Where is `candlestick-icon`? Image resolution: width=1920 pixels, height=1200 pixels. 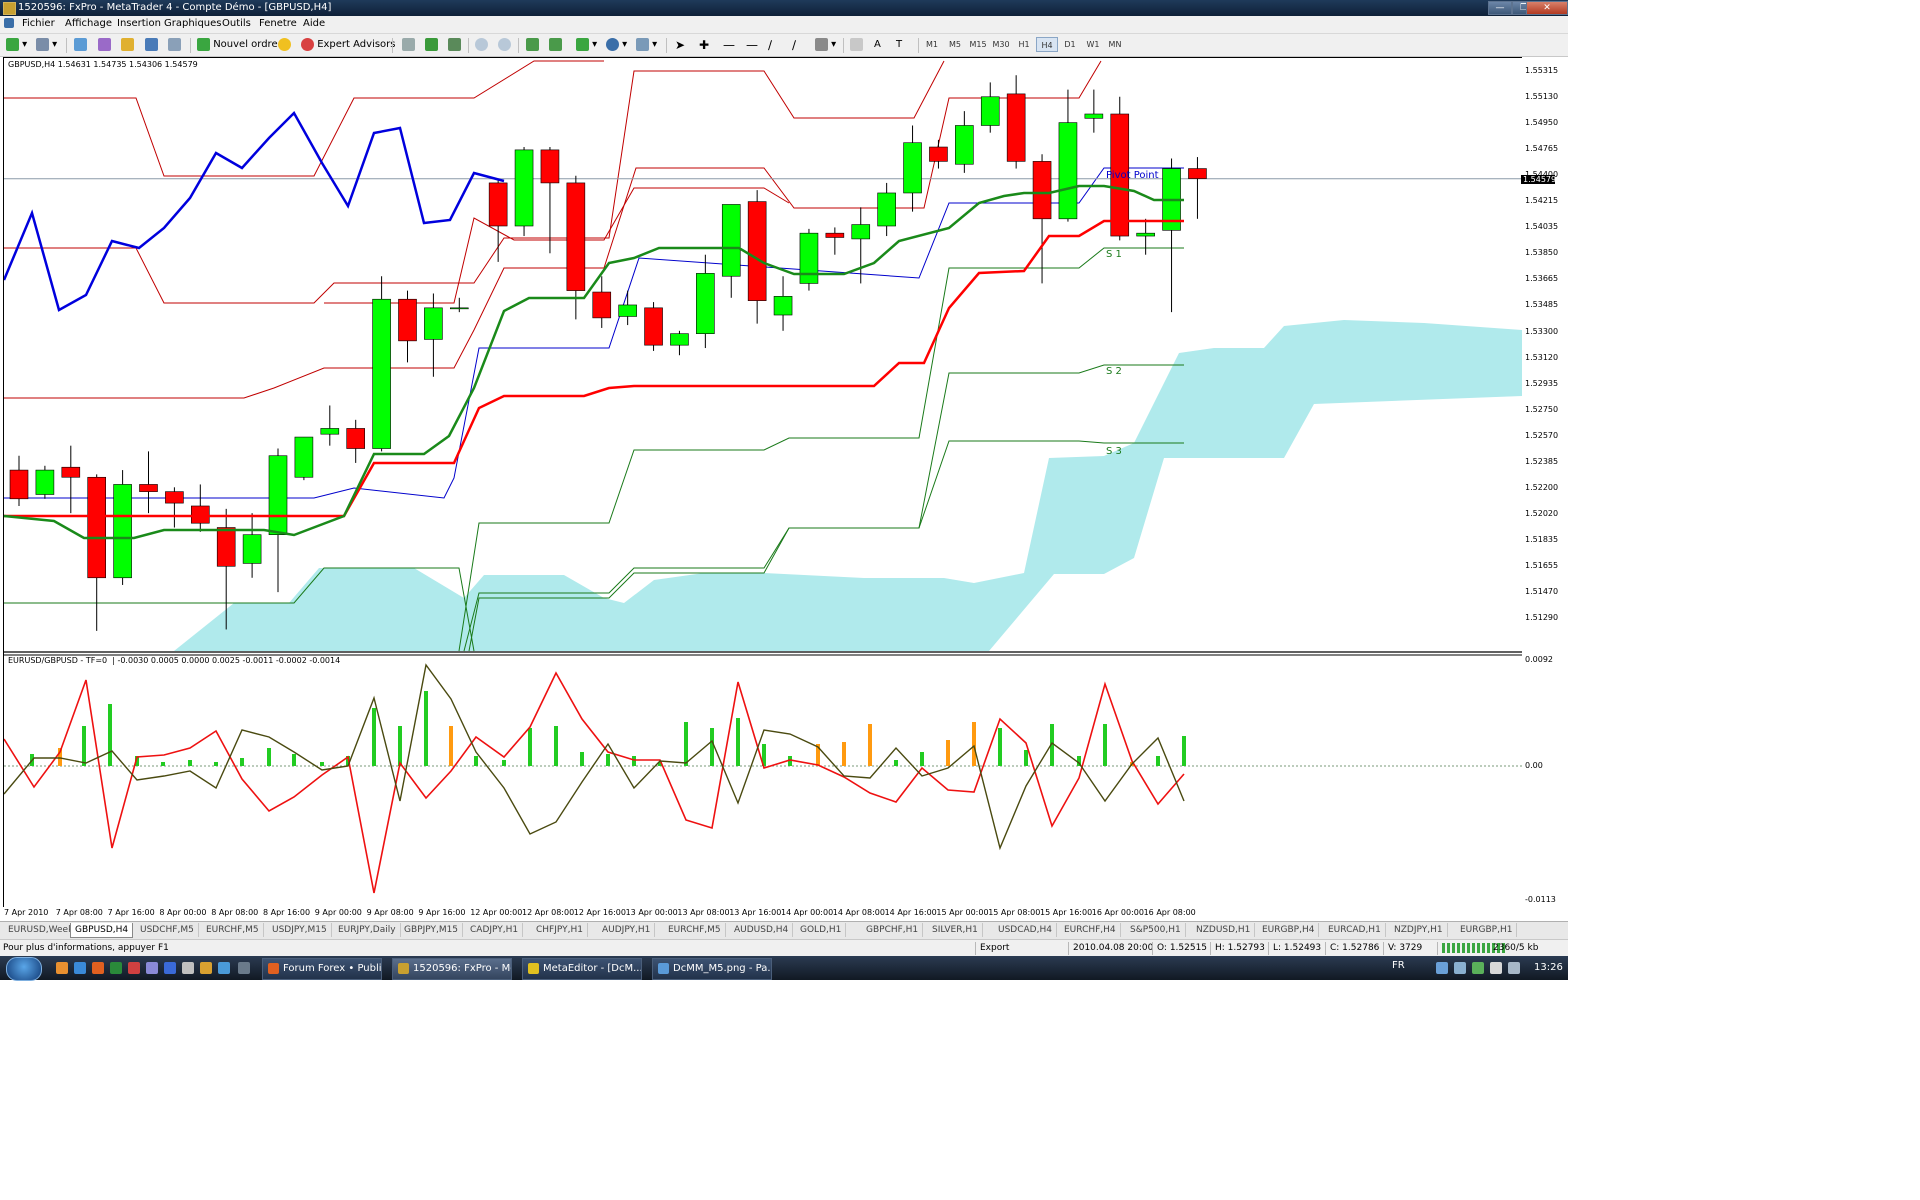
candlestick-icon is located at coordinates (431, 44).